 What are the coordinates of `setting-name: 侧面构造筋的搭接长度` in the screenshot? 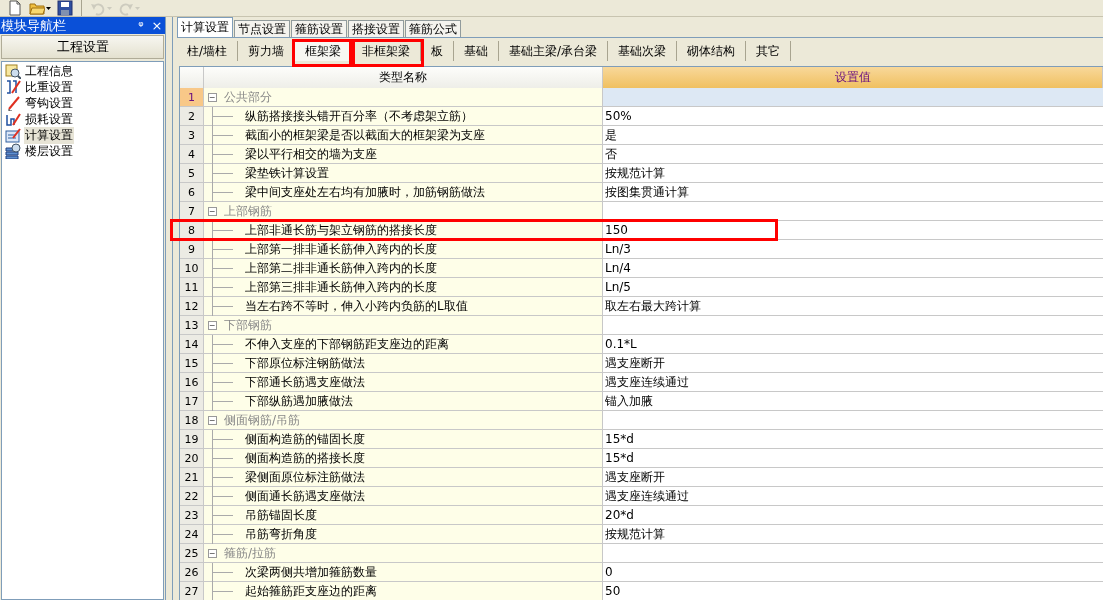 It's located at (305, 458).